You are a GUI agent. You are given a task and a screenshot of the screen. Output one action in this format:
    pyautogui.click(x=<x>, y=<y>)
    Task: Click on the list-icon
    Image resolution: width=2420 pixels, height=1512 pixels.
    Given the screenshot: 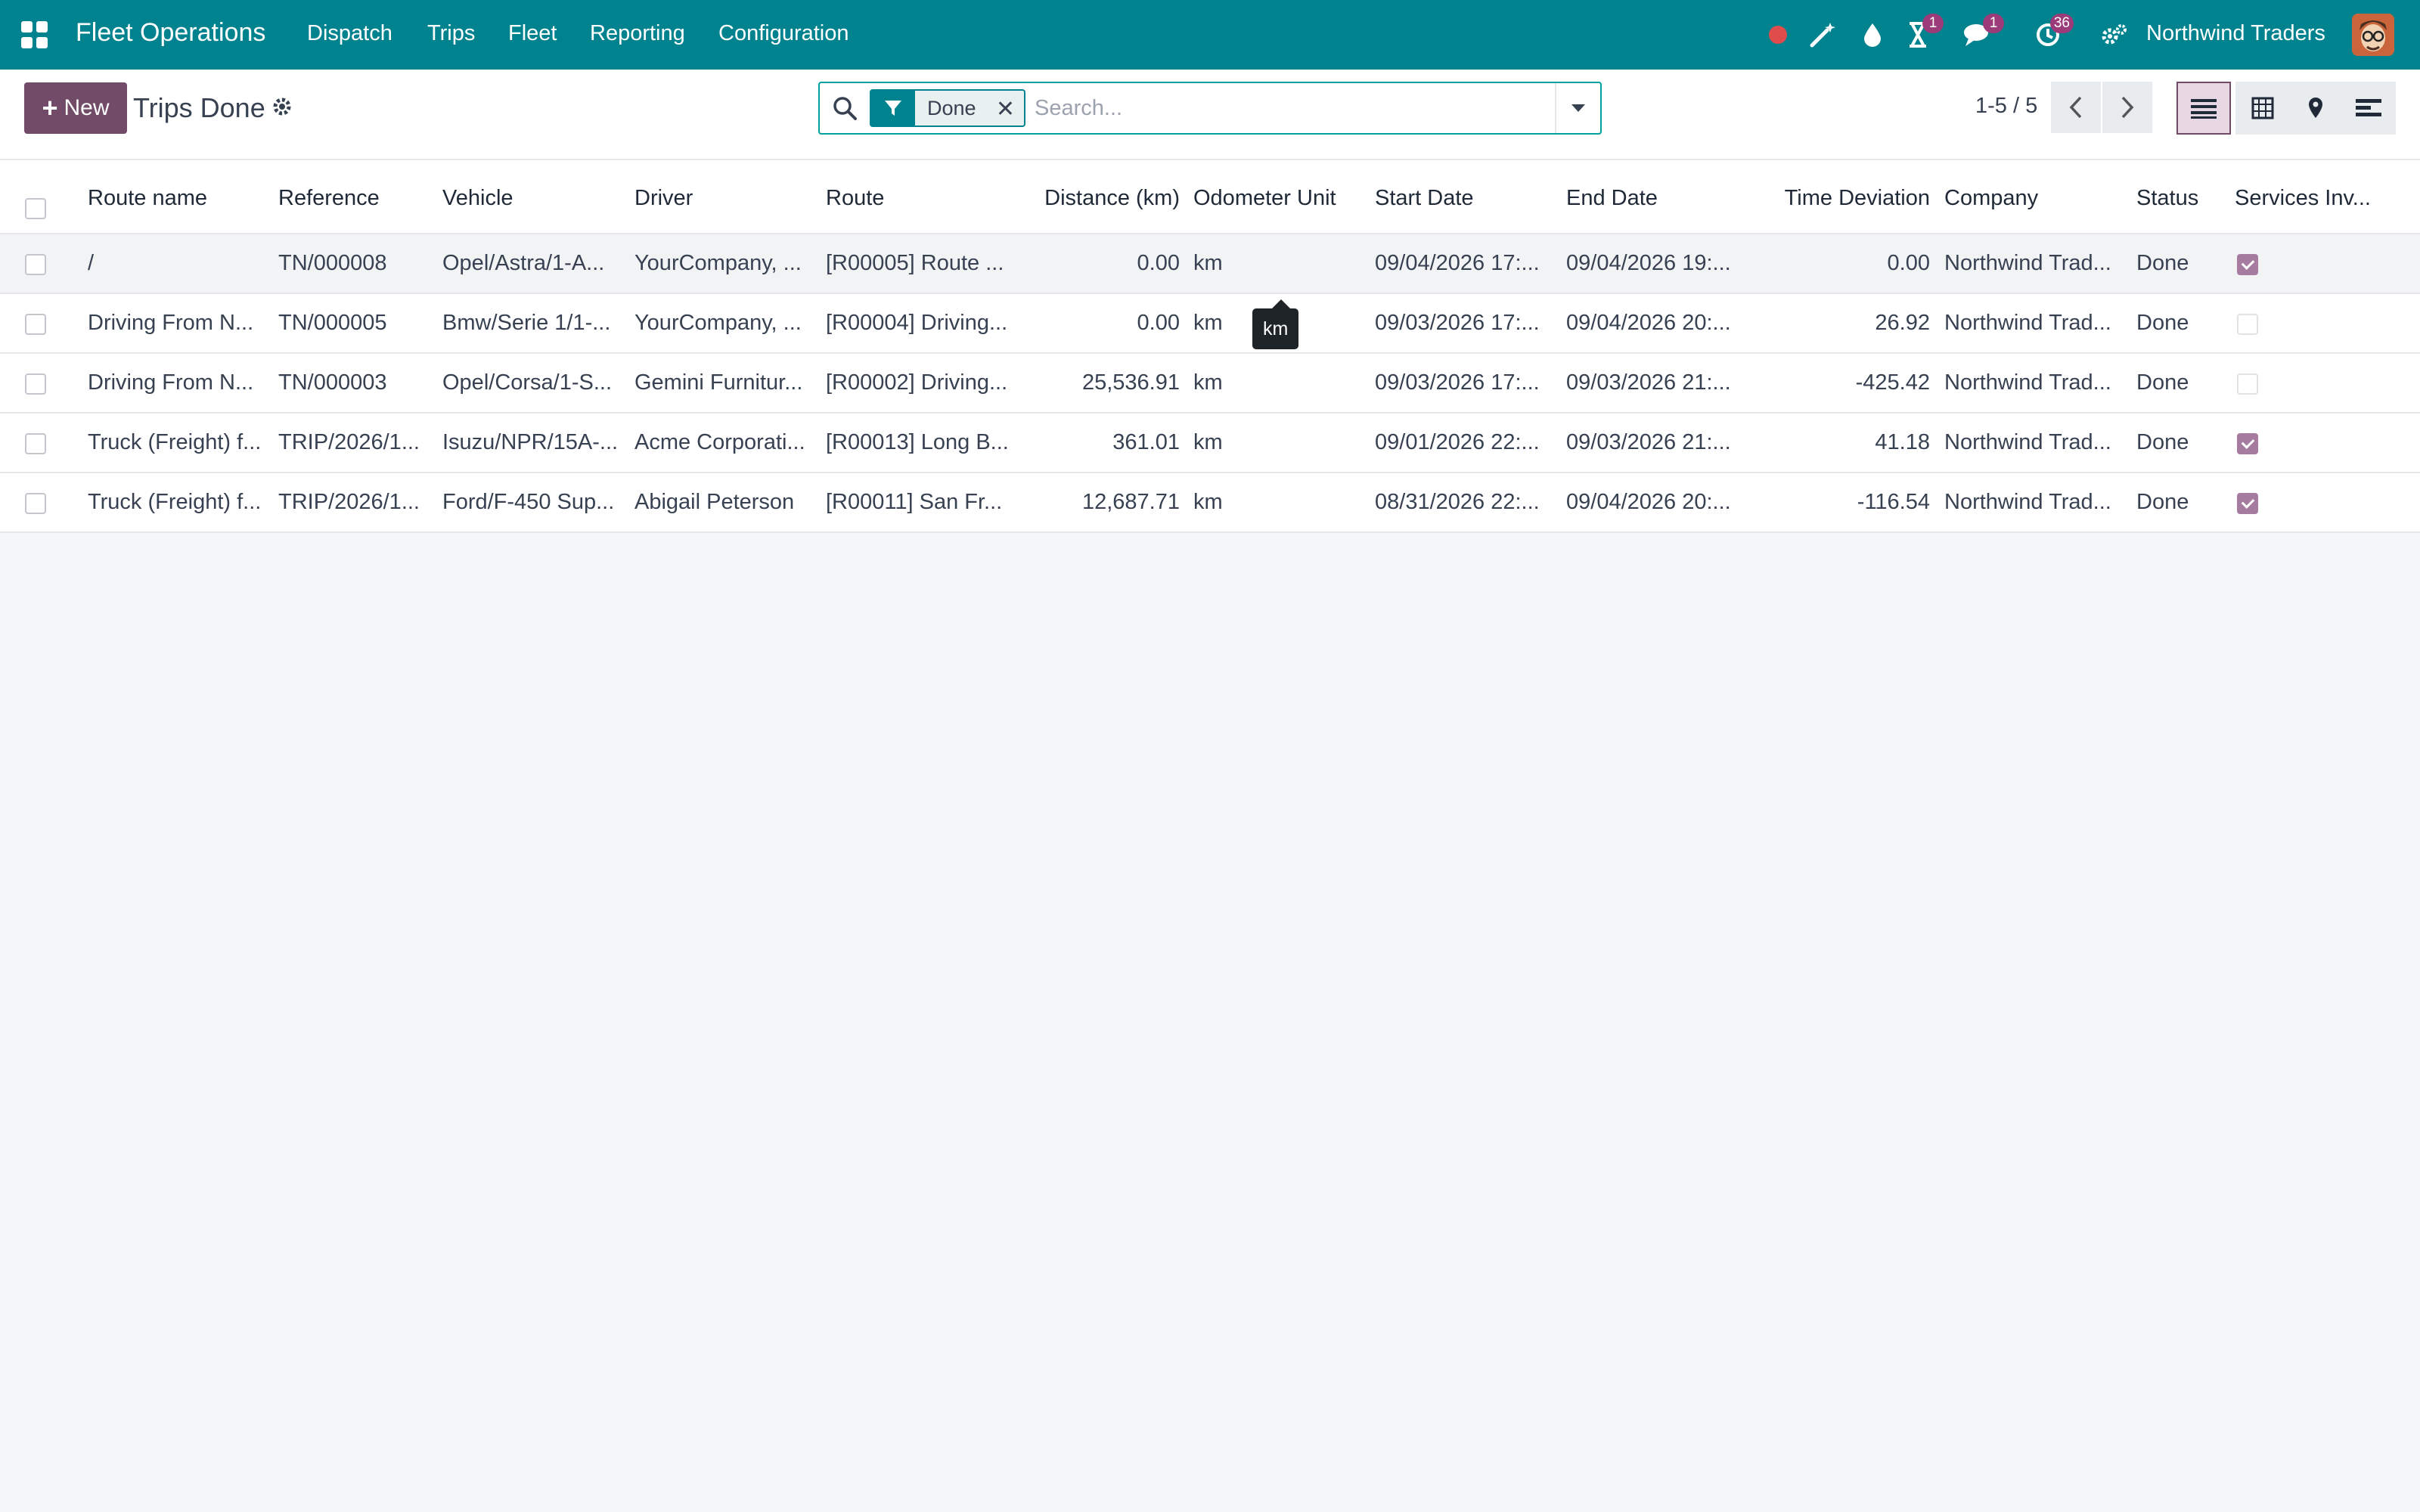 What is the action you would take?
    pyautogui.click(x=2204, y=109)
    